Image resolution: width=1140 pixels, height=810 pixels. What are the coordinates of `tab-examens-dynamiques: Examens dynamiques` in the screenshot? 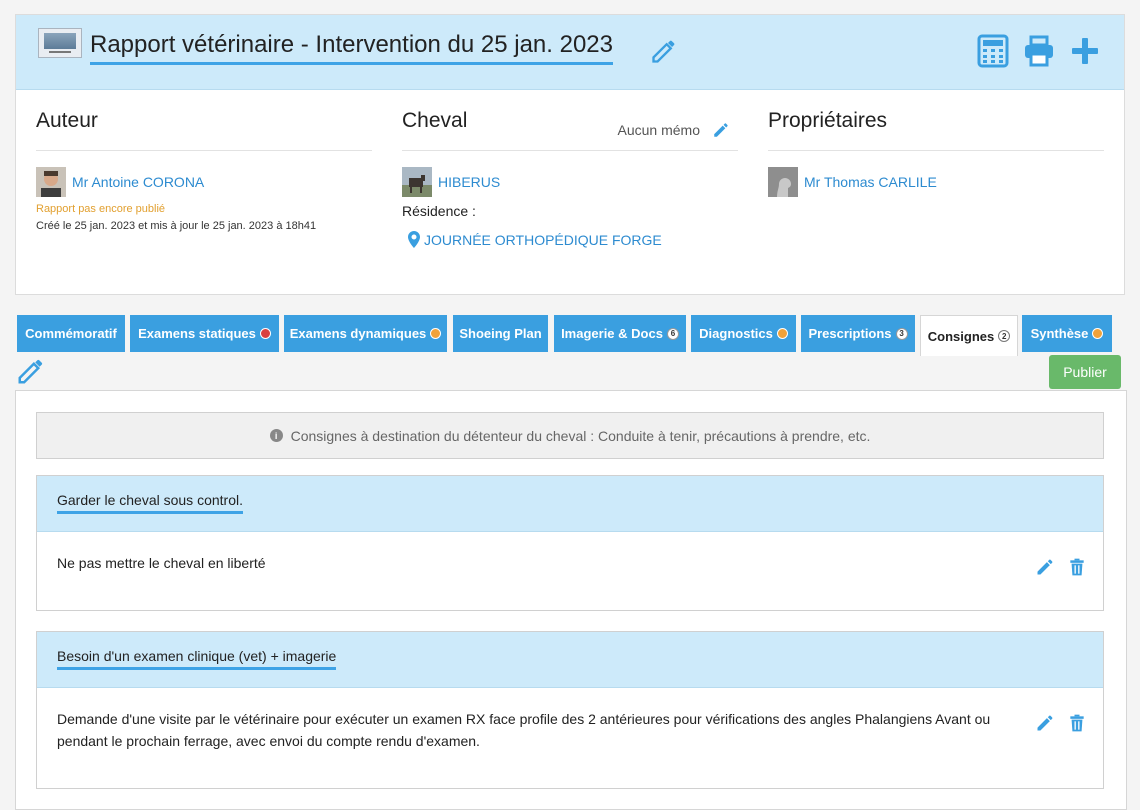 It's located at (365, 333).